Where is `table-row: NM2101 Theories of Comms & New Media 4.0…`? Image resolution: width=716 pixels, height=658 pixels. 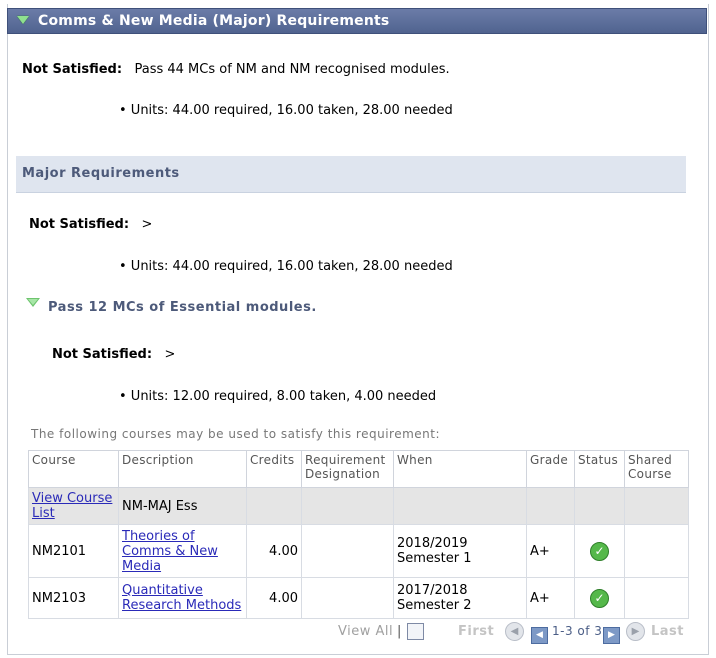 table-row: NM2101 Theories of Comms & New Media 4.0… is located at coordinates (358, 551).